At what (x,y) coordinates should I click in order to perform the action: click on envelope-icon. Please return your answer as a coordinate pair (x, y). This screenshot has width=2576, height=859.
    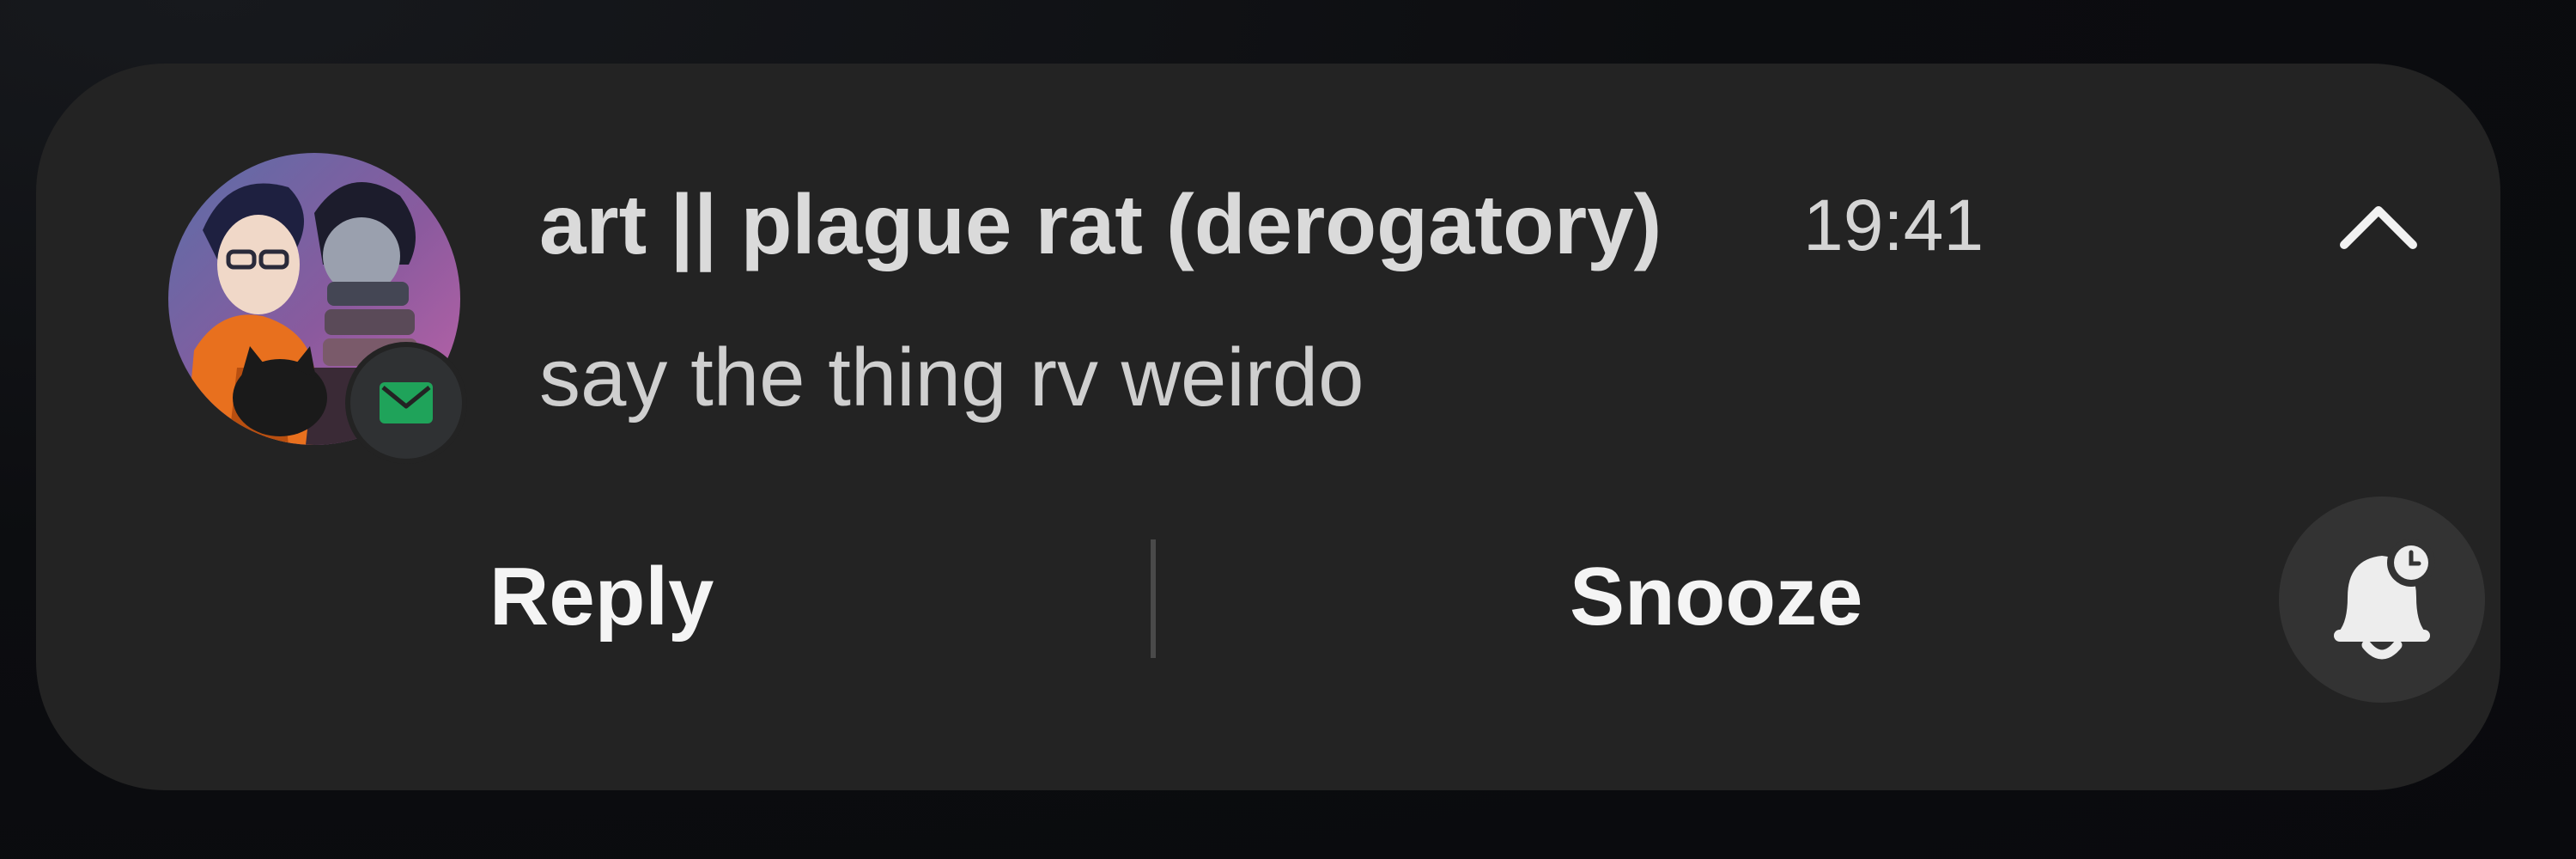
    Looking at the image, I should click on (407, 403).